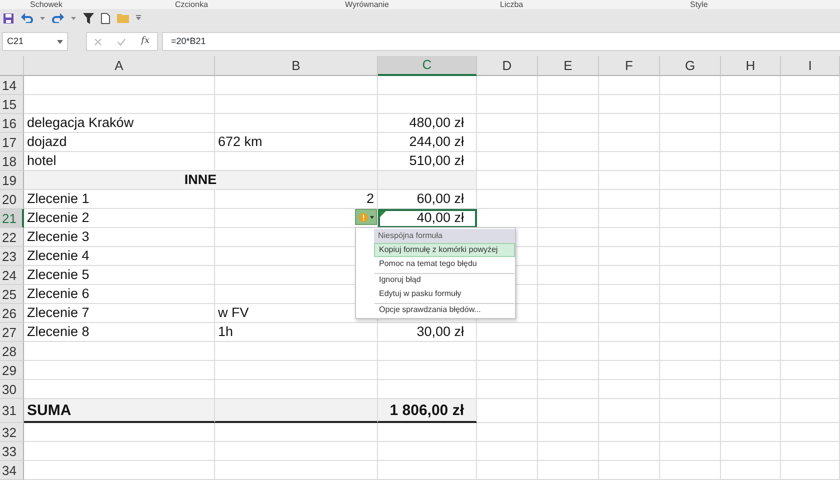  I want to click on cell-text: Zlecenie 1, so click(119, 199).